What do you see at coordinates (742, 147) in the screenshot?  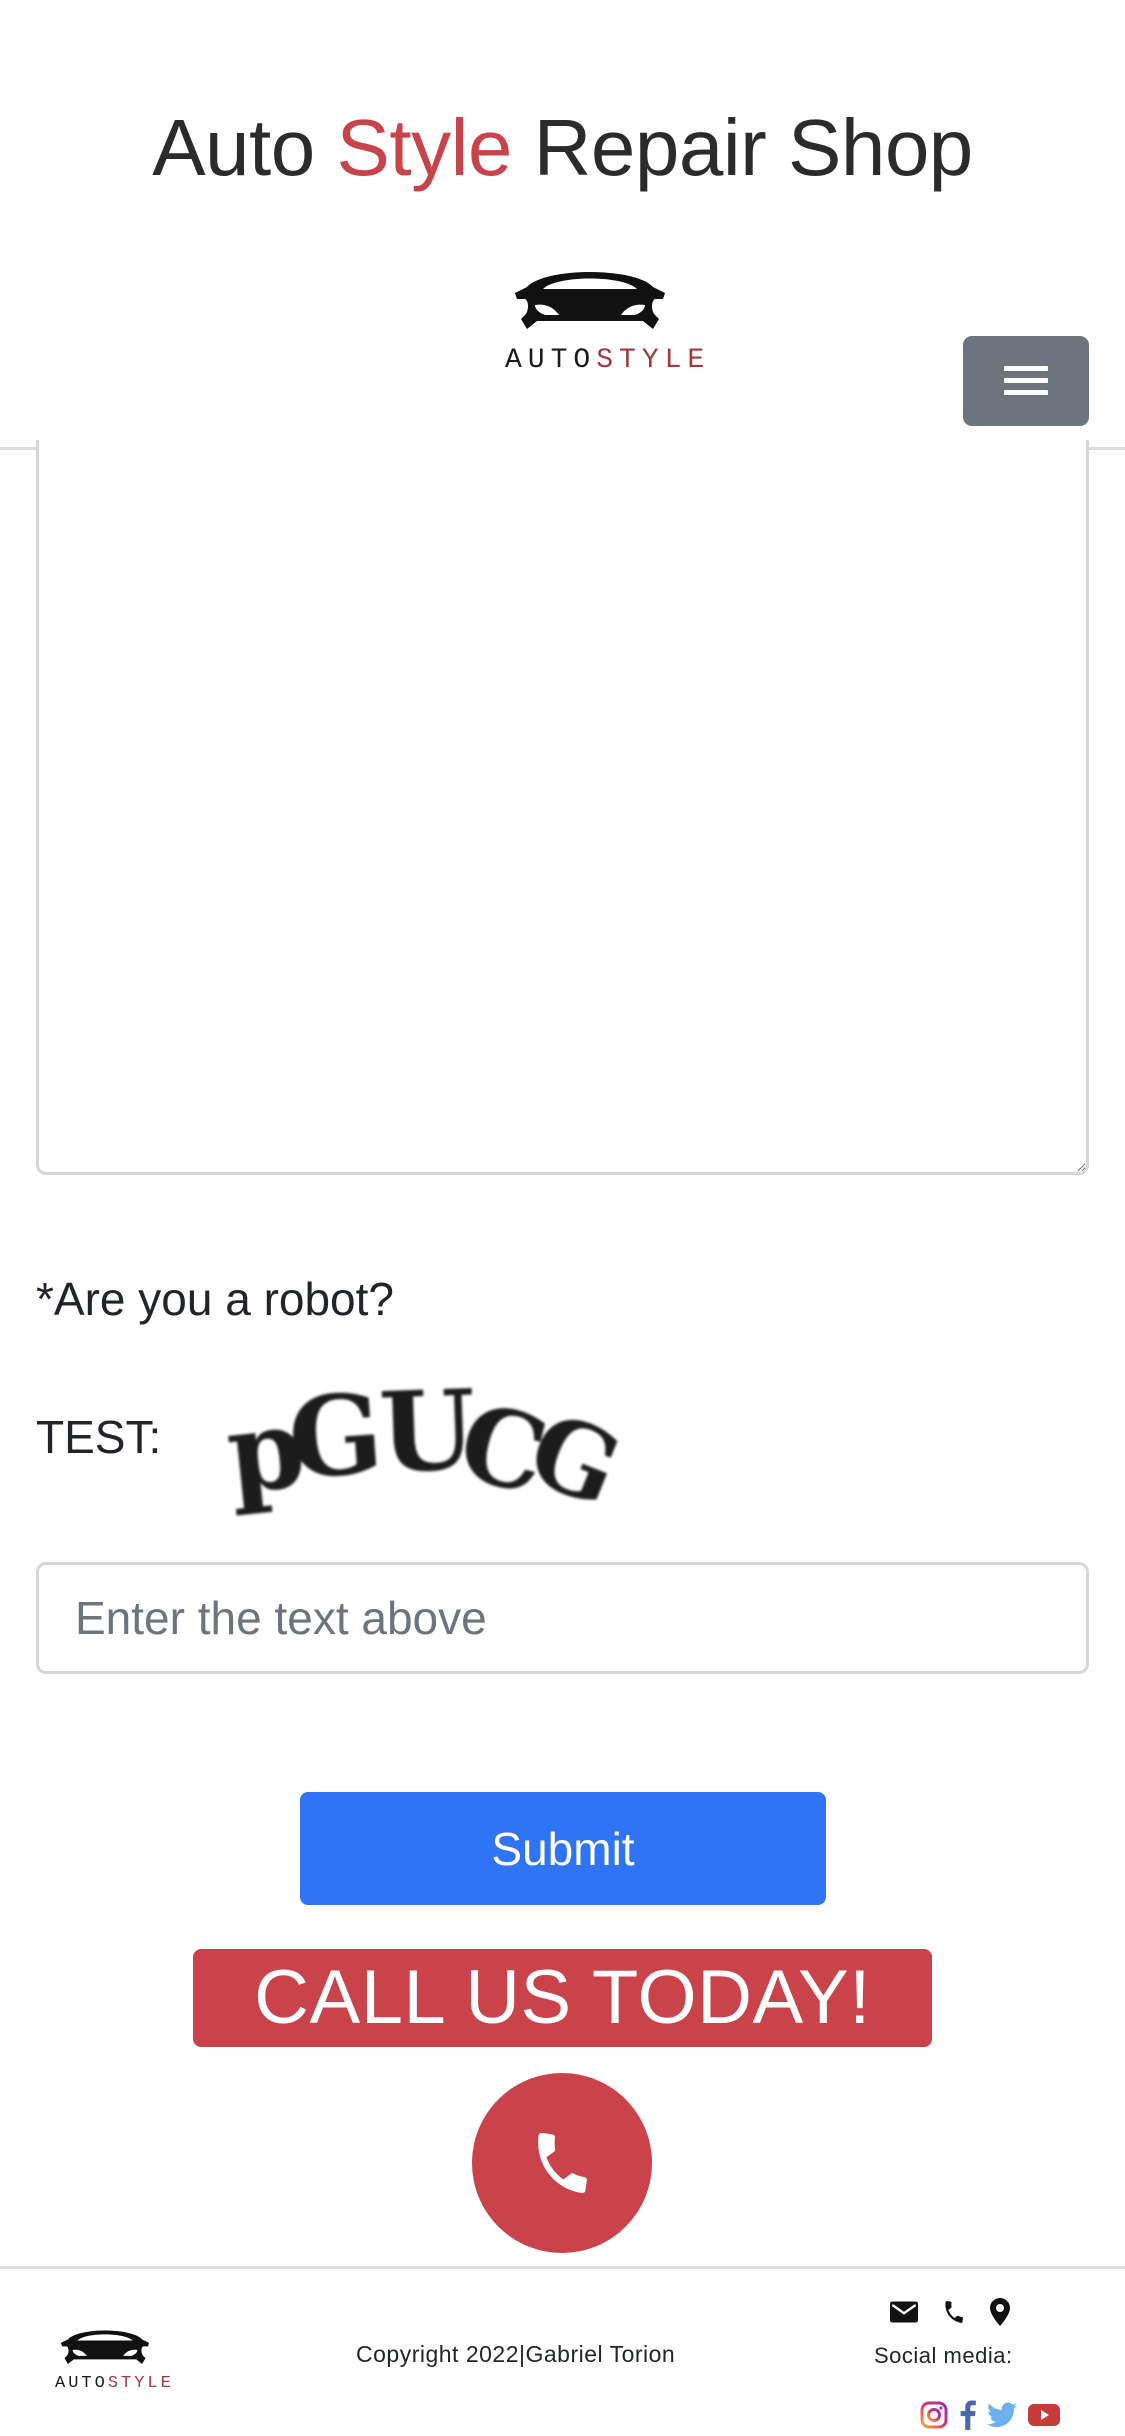 I see `title-part2: Repair Shop` at bounding box center [742, 147].